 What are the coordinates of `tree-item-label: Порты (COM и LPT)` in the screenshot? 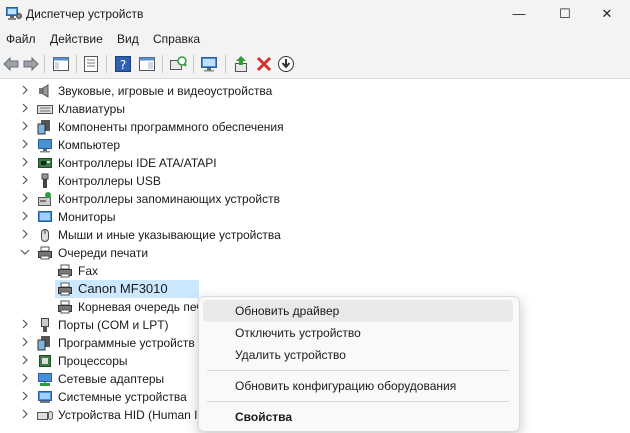 It's located at (113, 325).